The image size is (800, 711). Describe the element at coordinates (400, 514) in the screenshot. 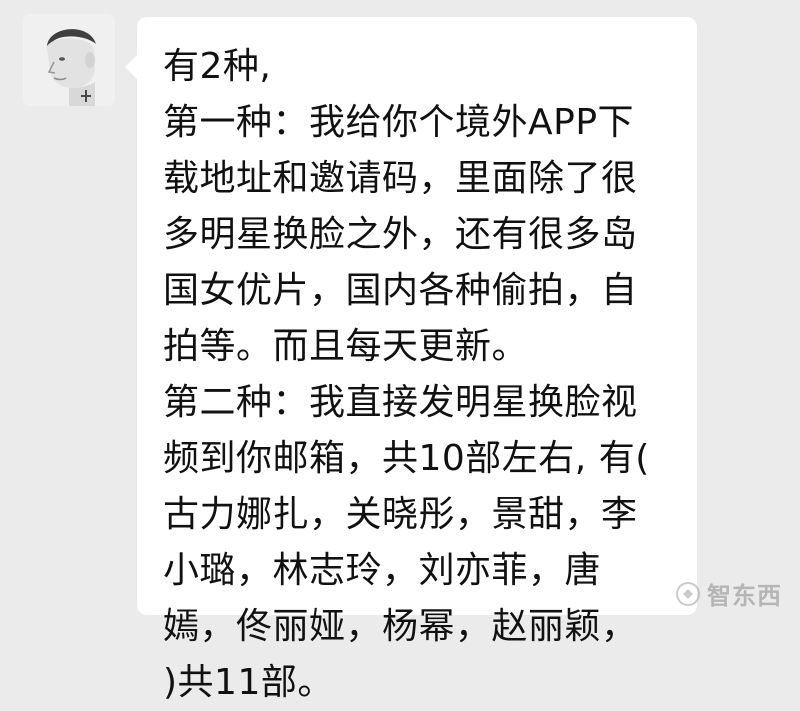

I see `message-line: 古力娜扎，关晓彤，景甜，李` at that location.